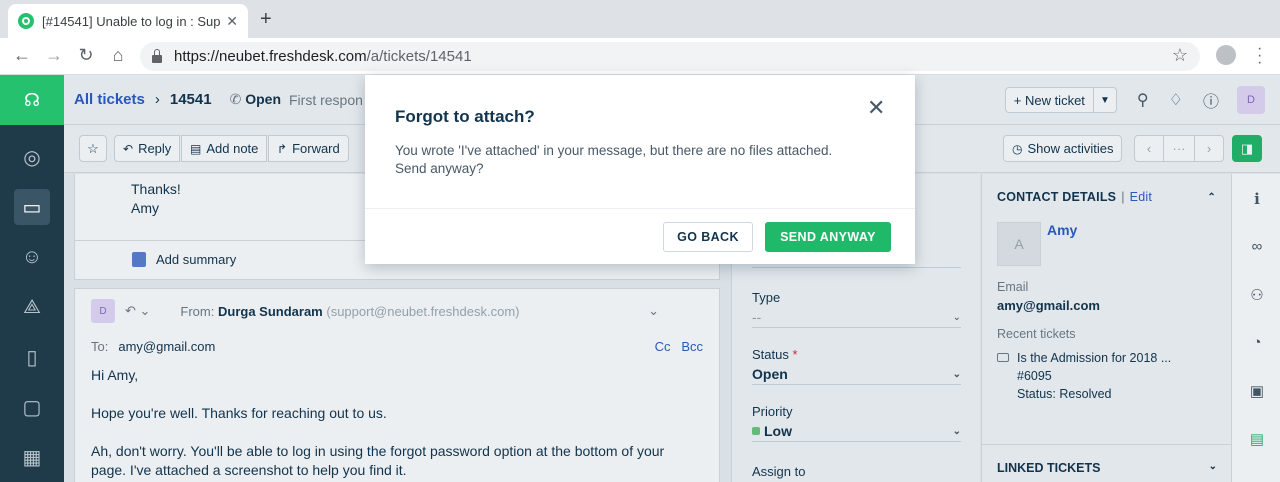 The height and width of the screenshot is (482, 1280). I want to click on contacts-icon: ☺, so click(32, 257).